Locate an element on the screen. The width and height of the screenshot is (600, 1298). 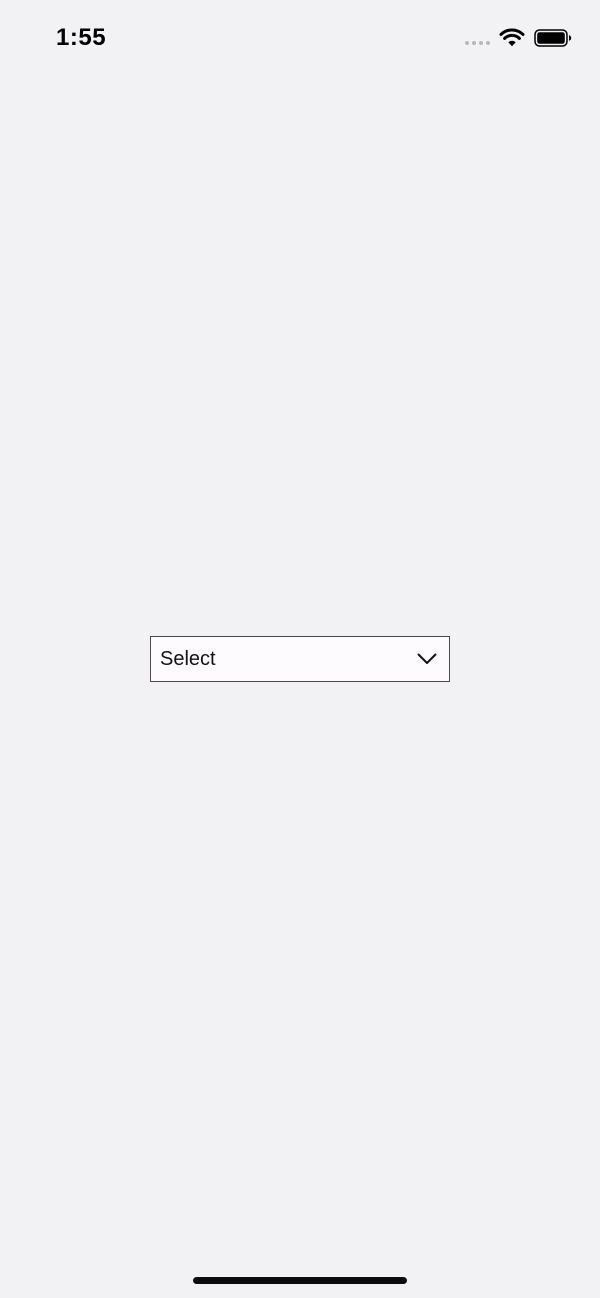
chevron-down-icon is located at coordinates (427, 658).